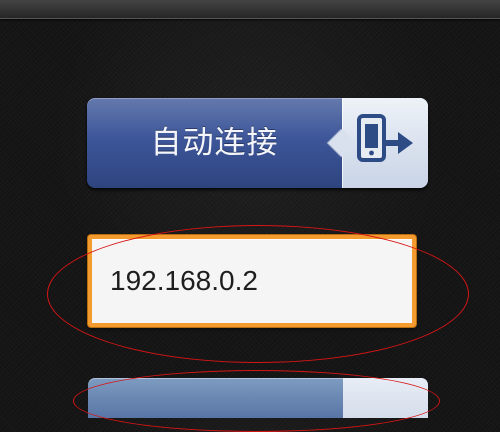  Describe the element at coordinates (214, 143) in the screenshot. I see `auto-connect-label: 自动连接` at that location.